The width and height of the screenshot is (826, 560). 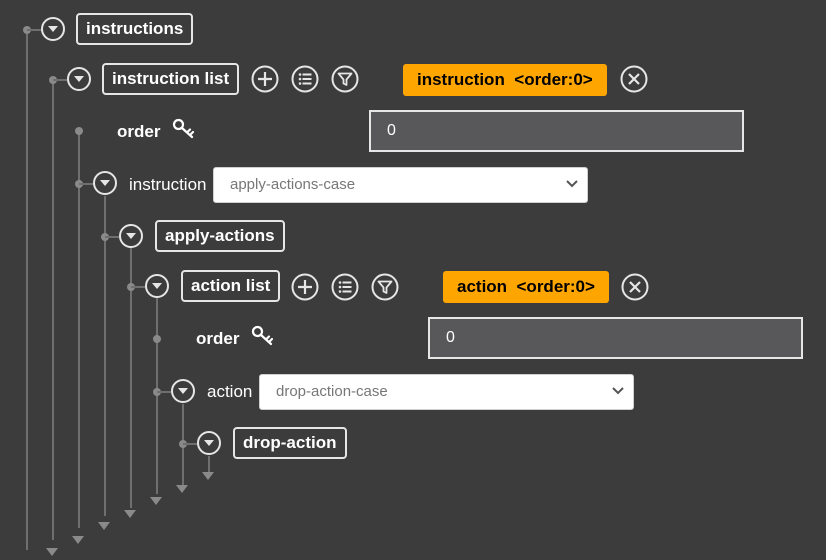 I want to click on instructions-toggle, so click(x=53, y=29).